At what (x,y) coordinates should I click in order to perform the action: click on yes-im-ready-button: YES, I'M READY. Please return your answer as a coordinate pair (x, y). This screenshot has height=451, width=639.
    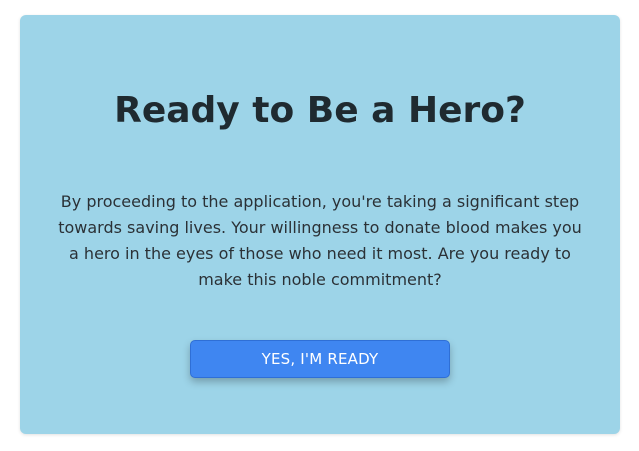
    Looking at the image, I should click on (320, 359).